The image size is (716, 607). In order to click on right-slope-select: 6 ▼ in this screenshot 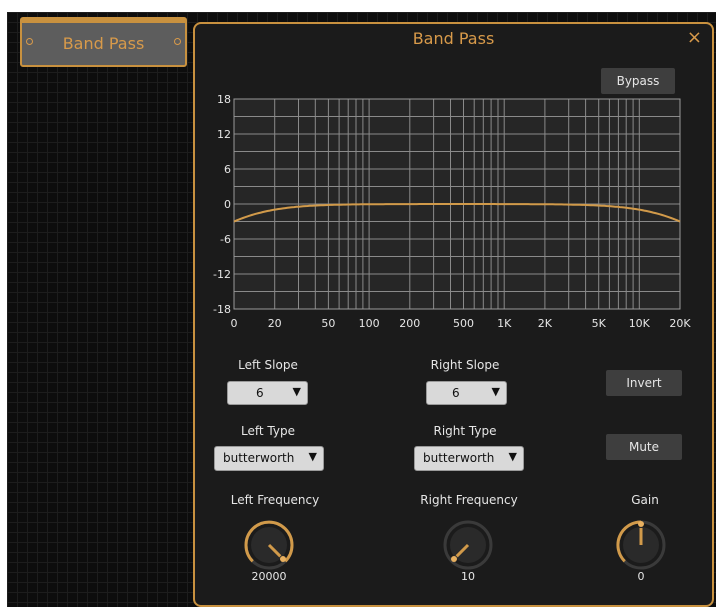, I will do `click(466, 393)`.